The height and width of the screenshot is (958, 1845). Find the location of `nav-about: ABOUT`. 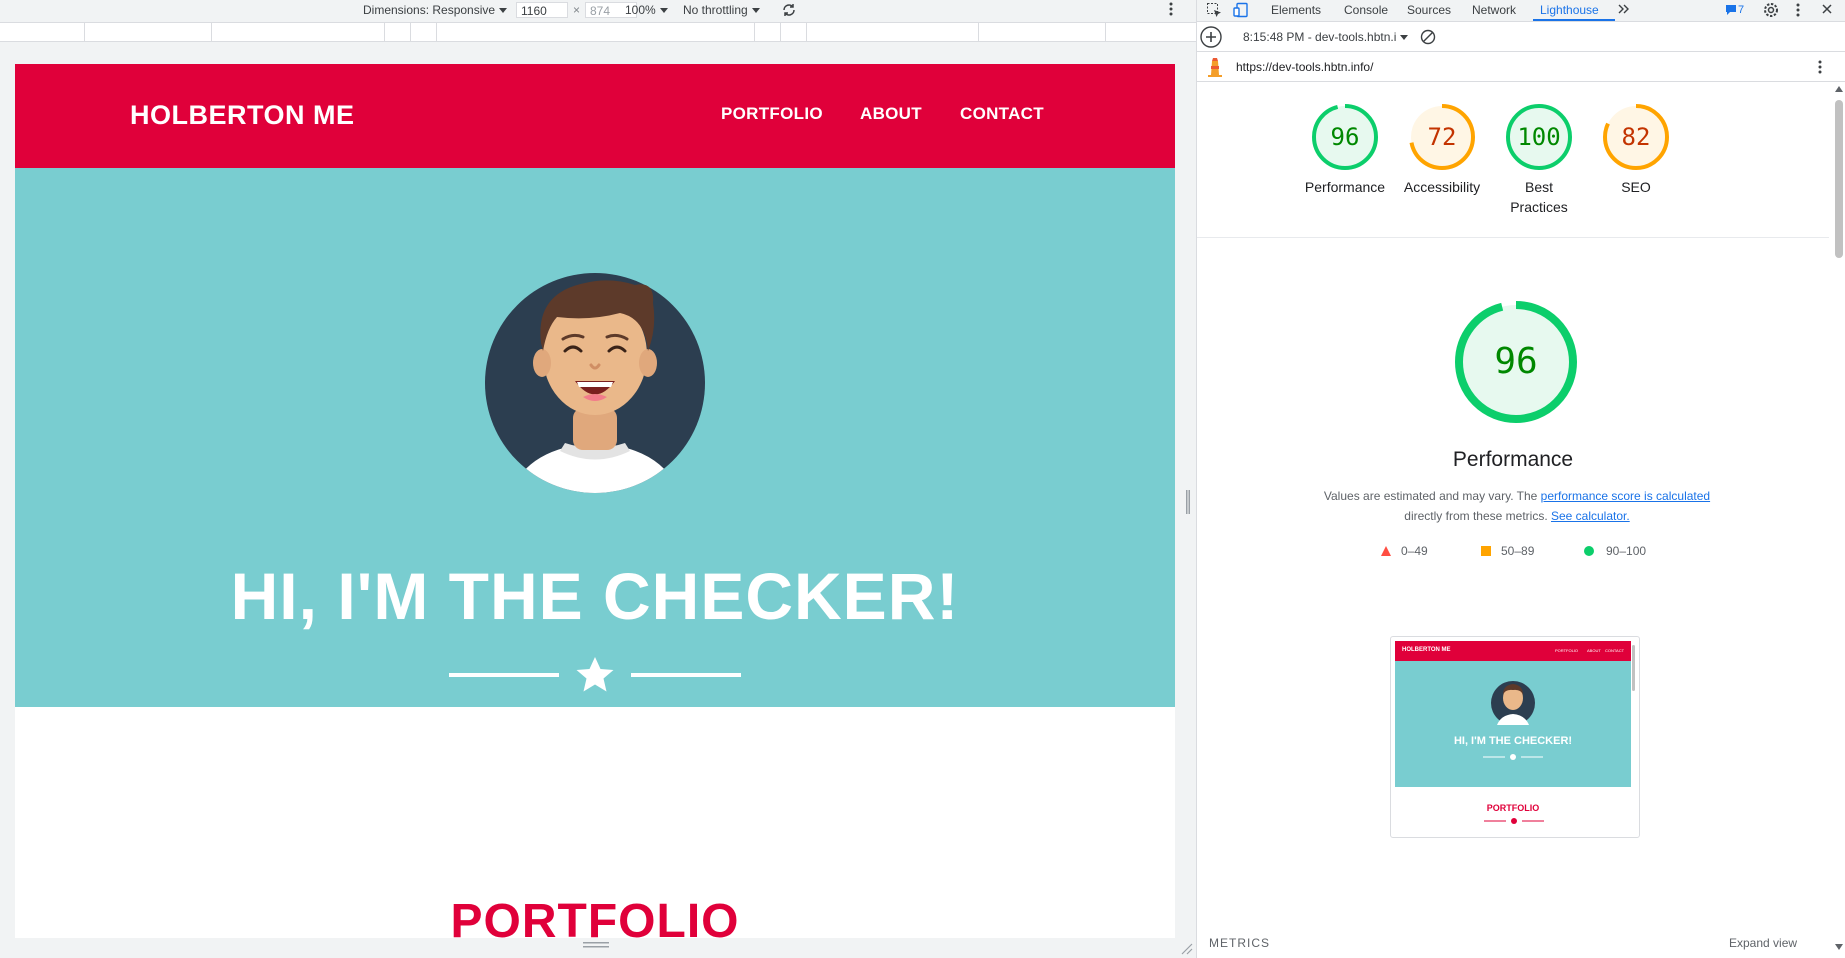

nav-about: ABOUT is located at coordinates (891, 114).